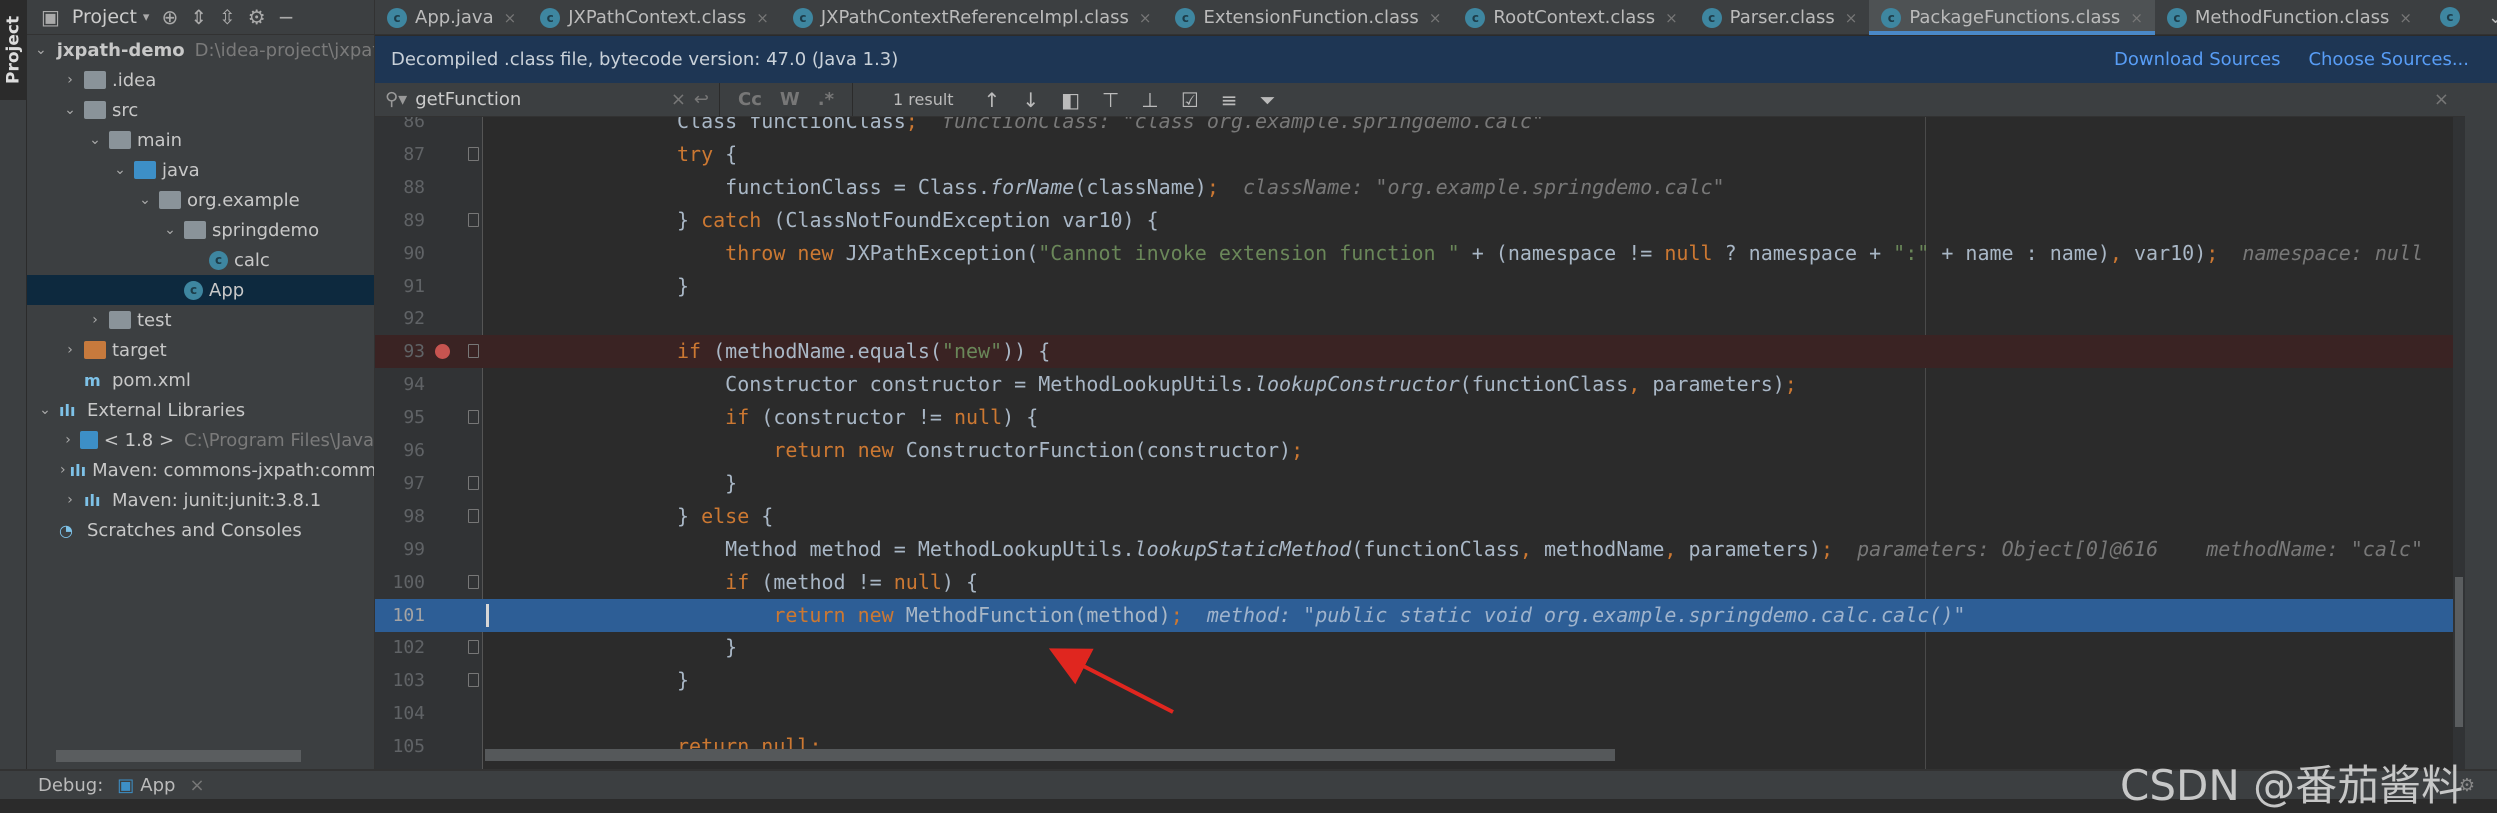  I want to click on red-arrow, so click(1111, 681).